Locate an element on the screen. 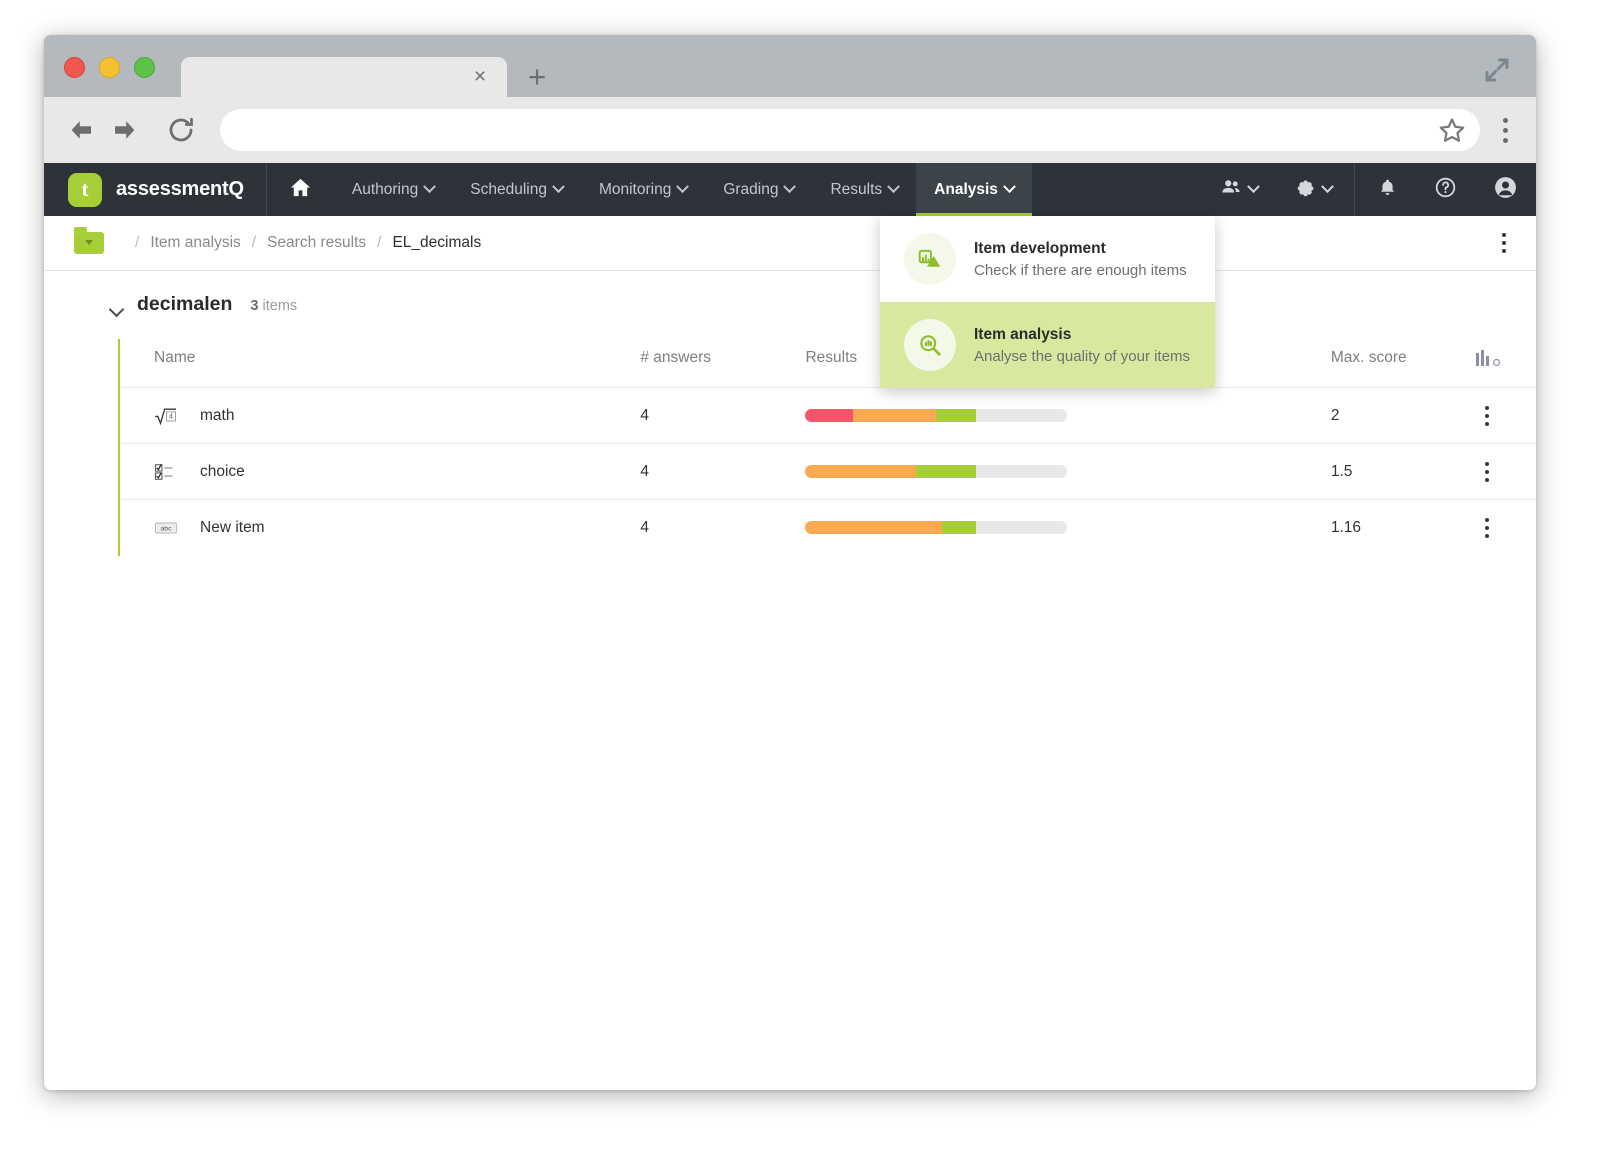  group-header: decimalen 3 items is located at coordinates (790, 310).